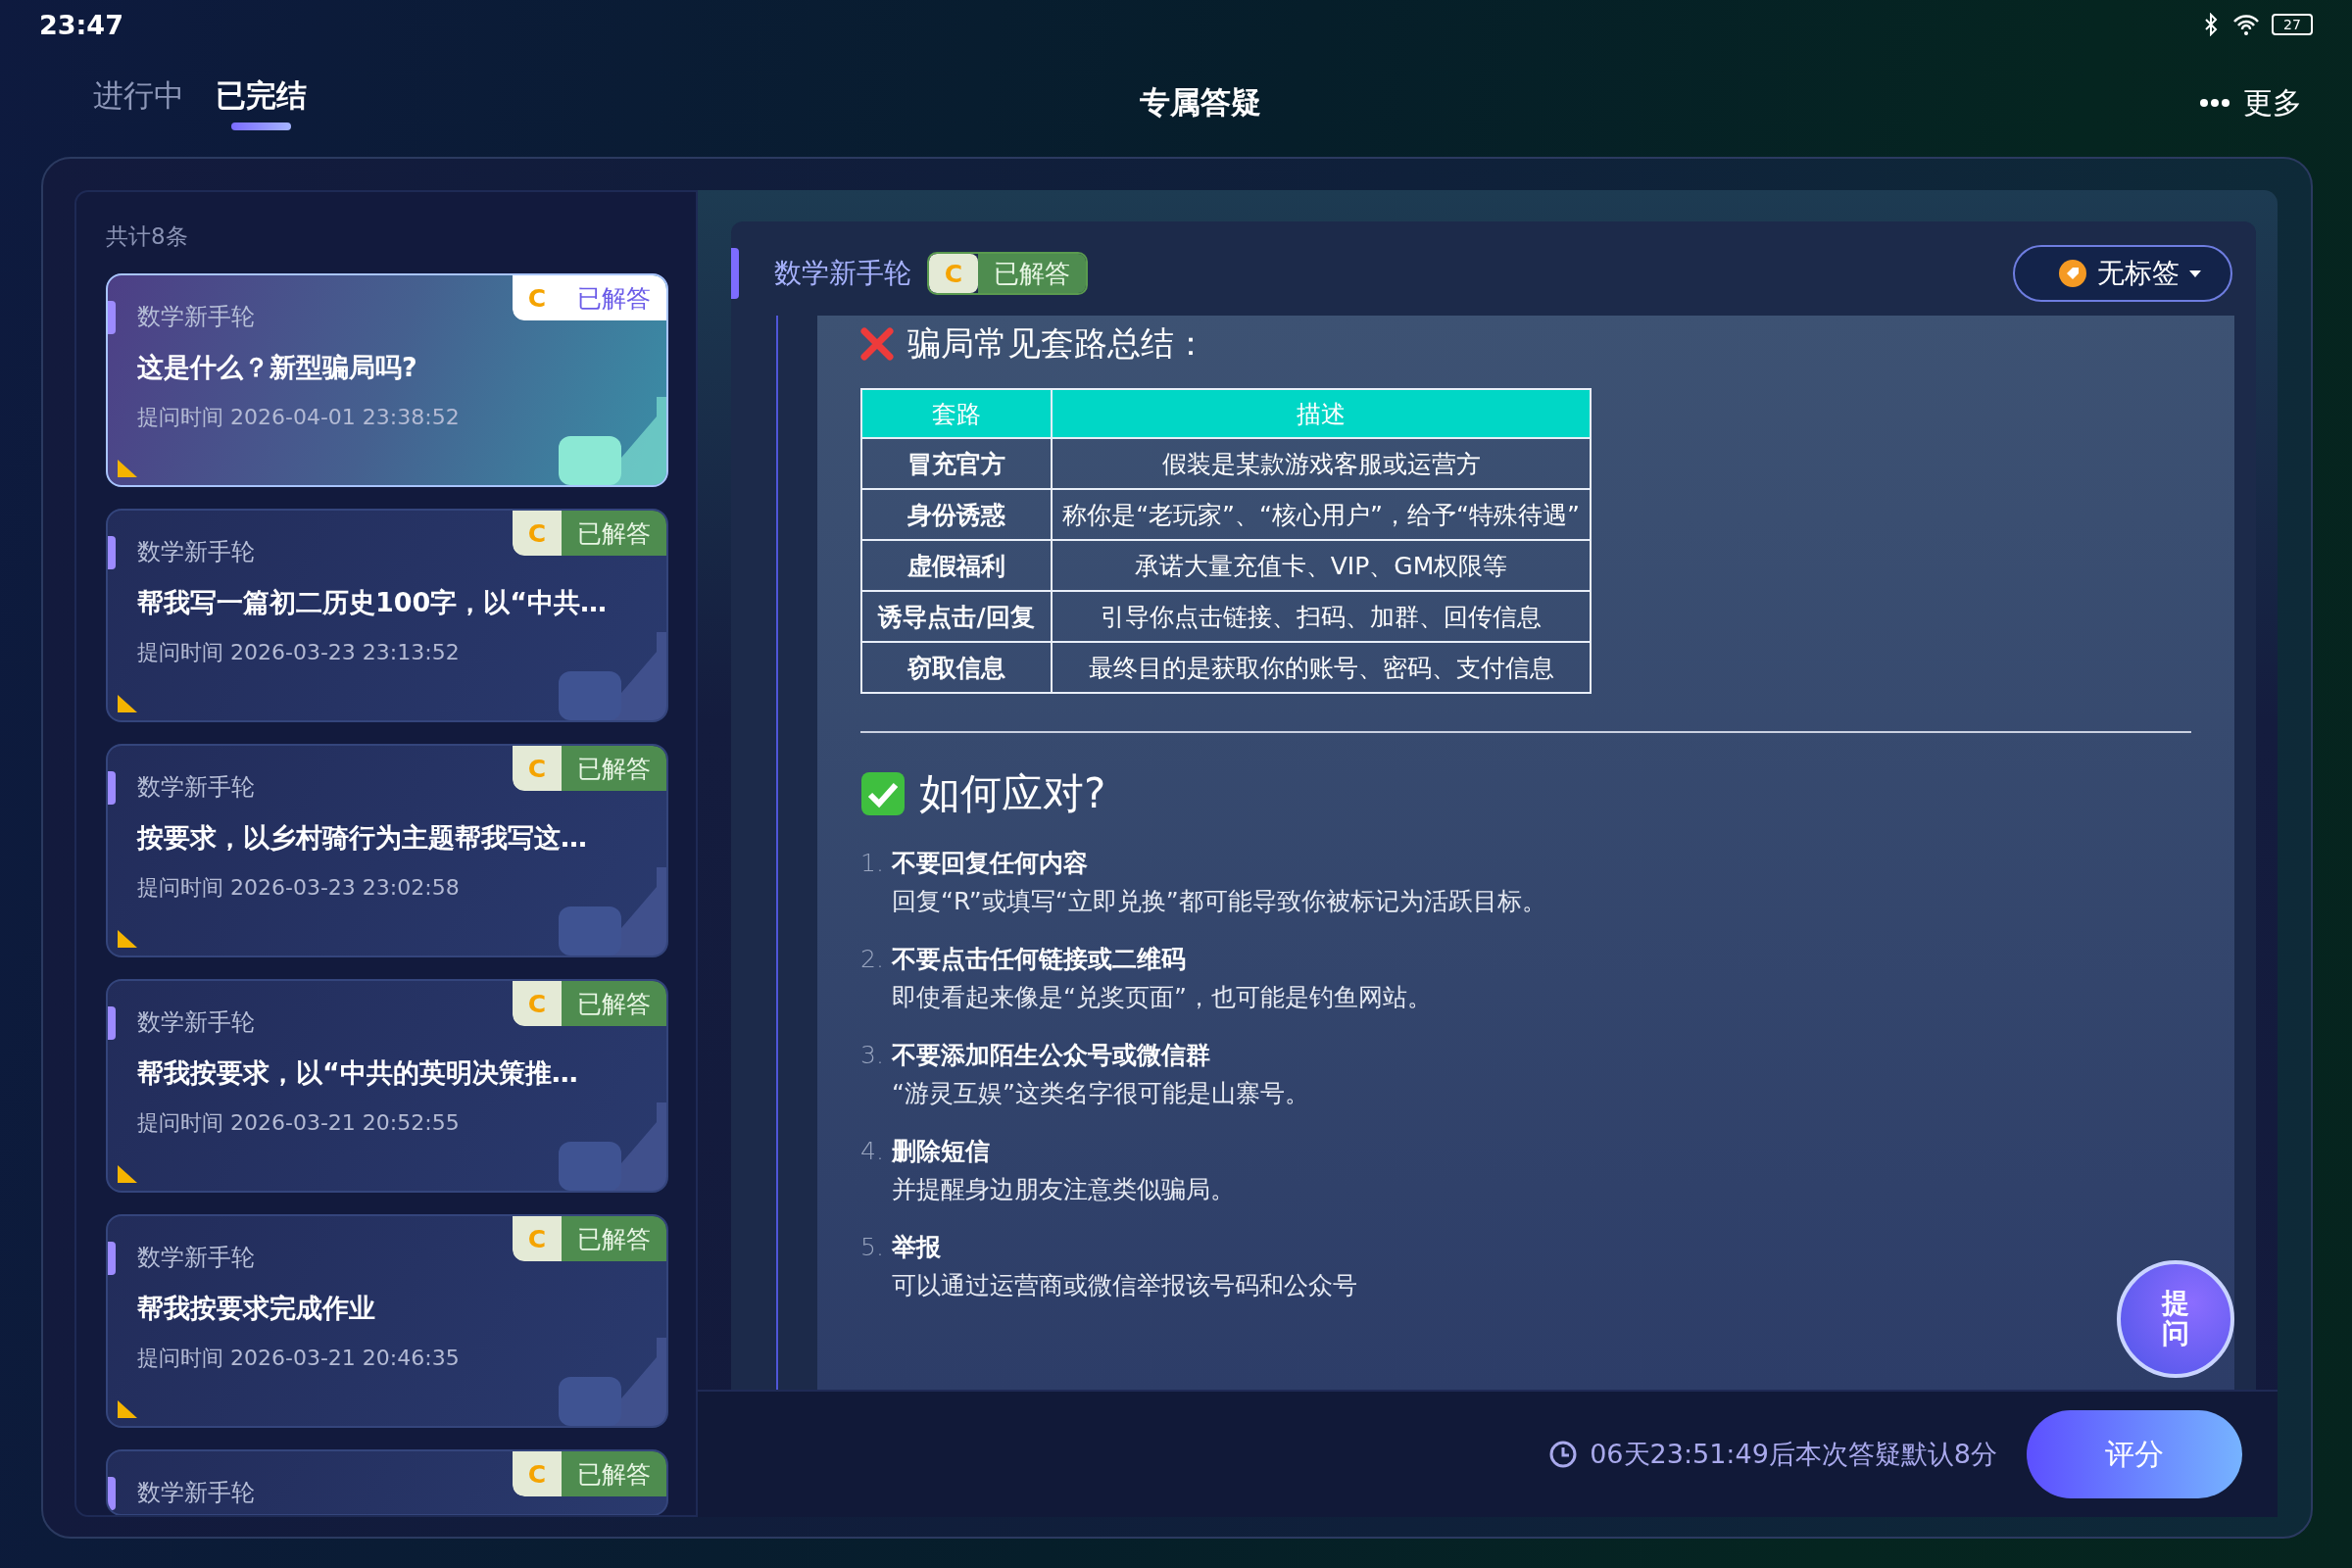 Image resolution: width=2352 pixels, height=1568 pixels. What do you see at coordinates (1124, 1285) in the screenshot?
I see `step-text: 可以通过运营商或微信举报该号码和公众号` at bounding box center [1124, 1285].